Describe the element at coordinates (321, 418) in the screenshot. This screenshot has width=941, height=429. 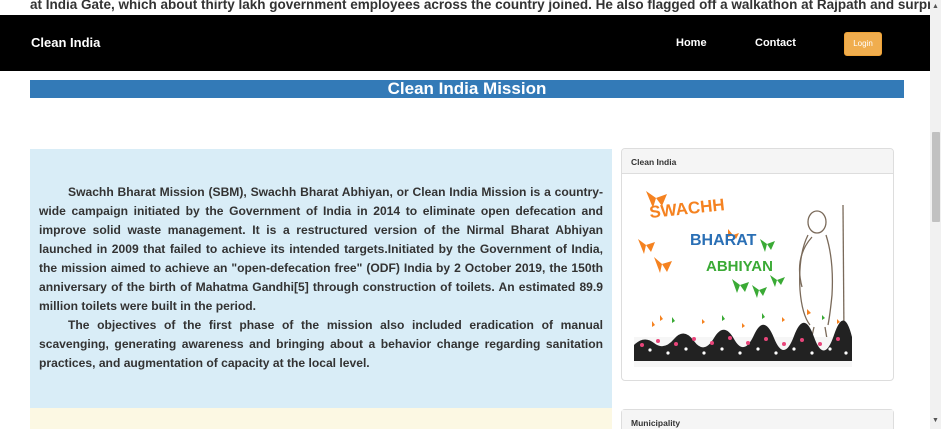
I see `warning-panel` at that location.